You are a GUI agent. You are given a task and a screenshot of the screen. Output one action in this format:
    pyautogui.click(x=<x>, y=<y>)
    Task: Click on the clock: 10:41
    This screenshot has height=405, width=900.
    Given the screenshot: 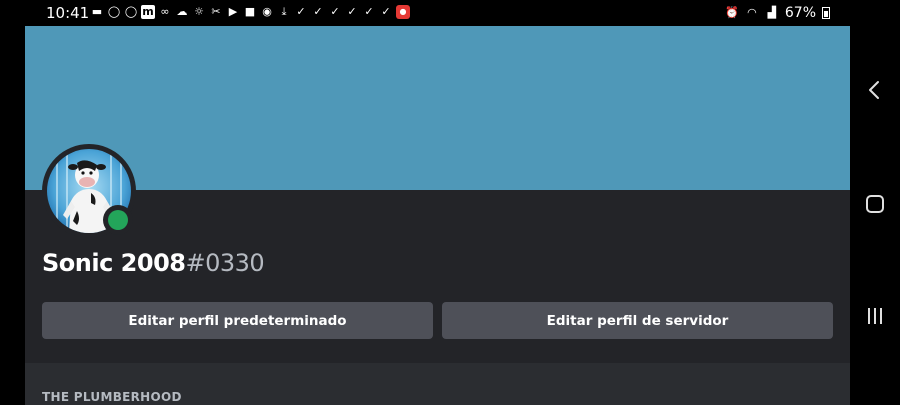 What is the action you would take?
    pyautogui.click(x=68, y=13)
    